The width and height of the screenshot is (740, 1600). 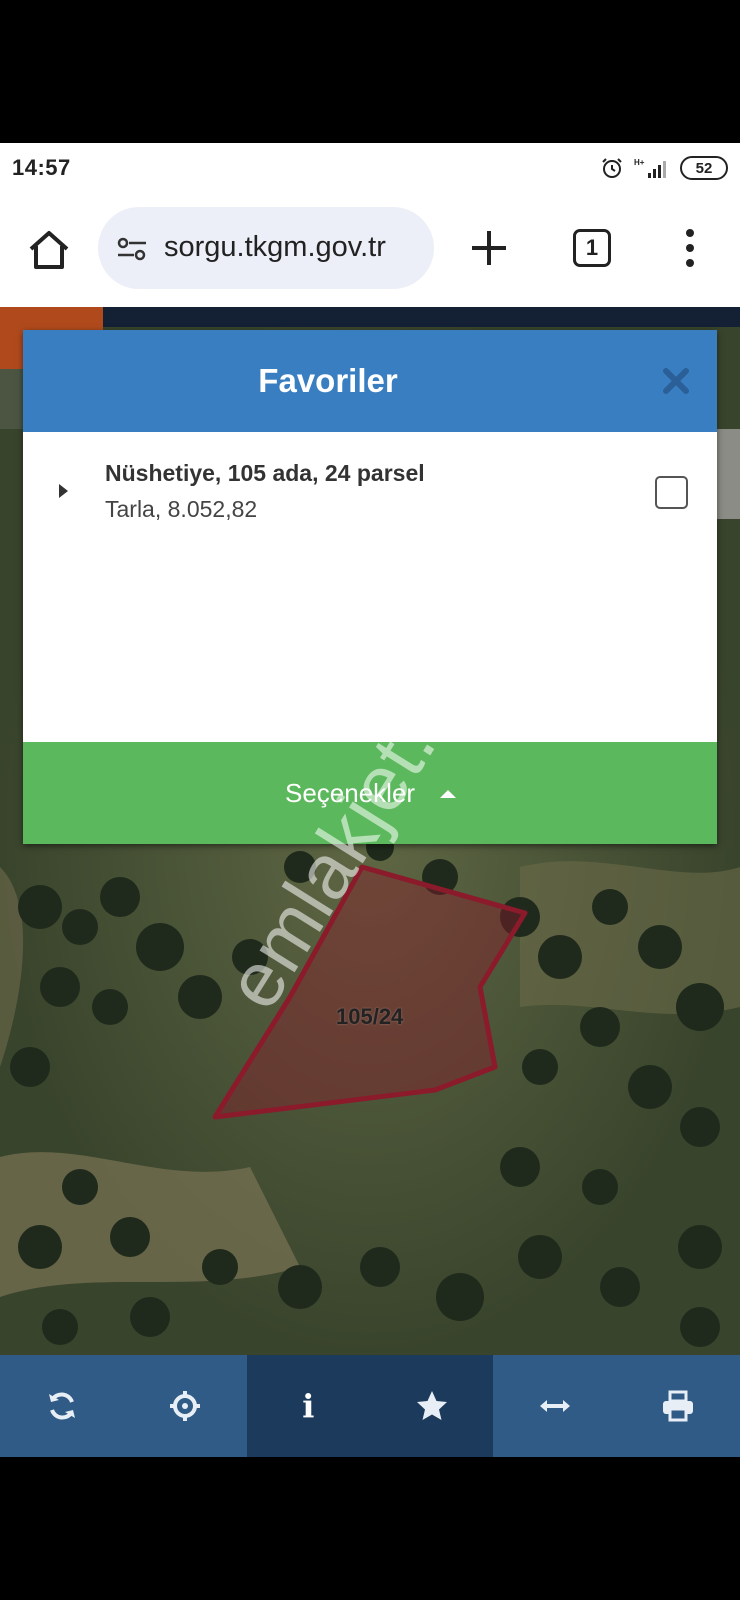 I want to click on info-icon: i, so click(x=308, y=1406).